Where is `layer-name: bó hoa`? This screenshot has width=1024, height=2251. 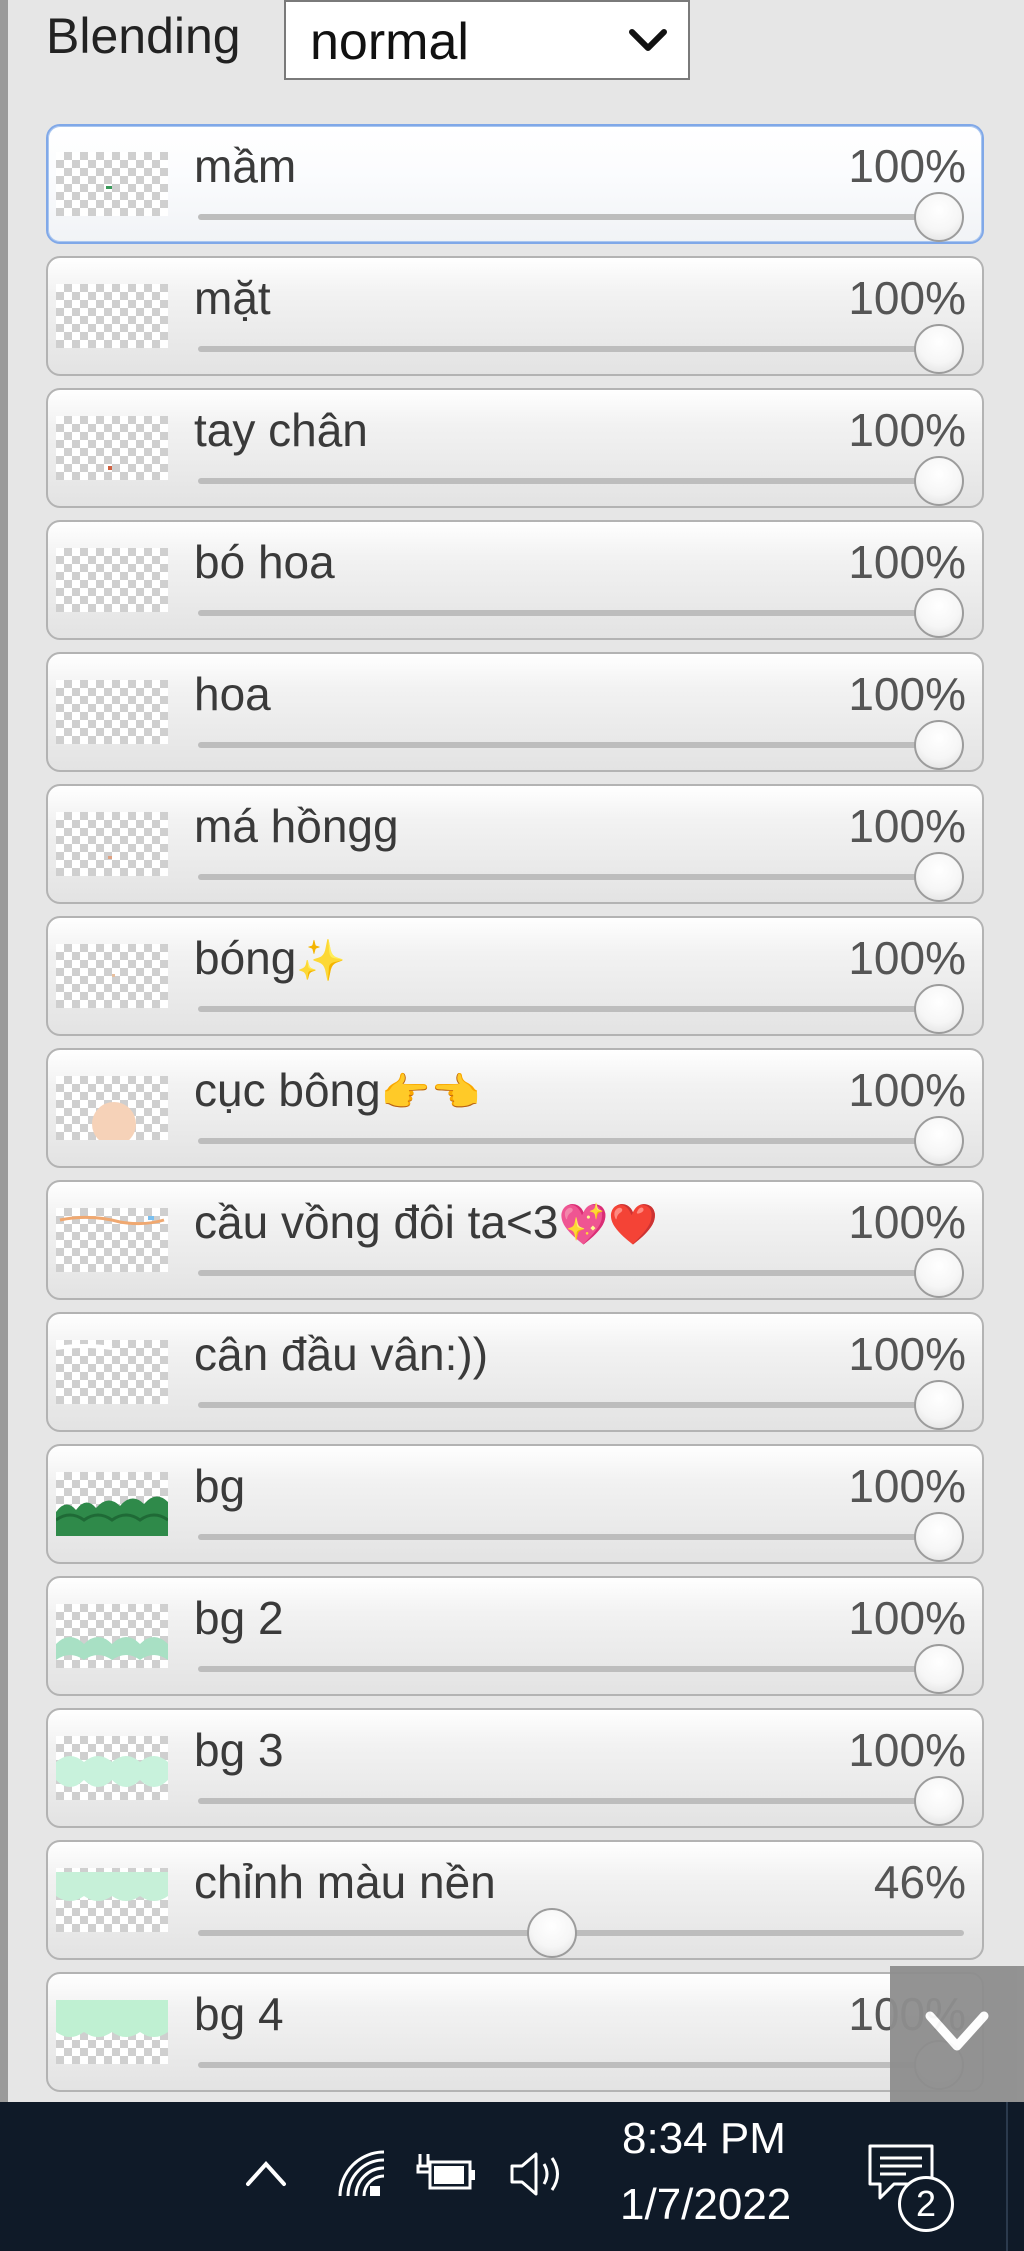 layer-name: bó hoa is located at coordinates (264, 562).